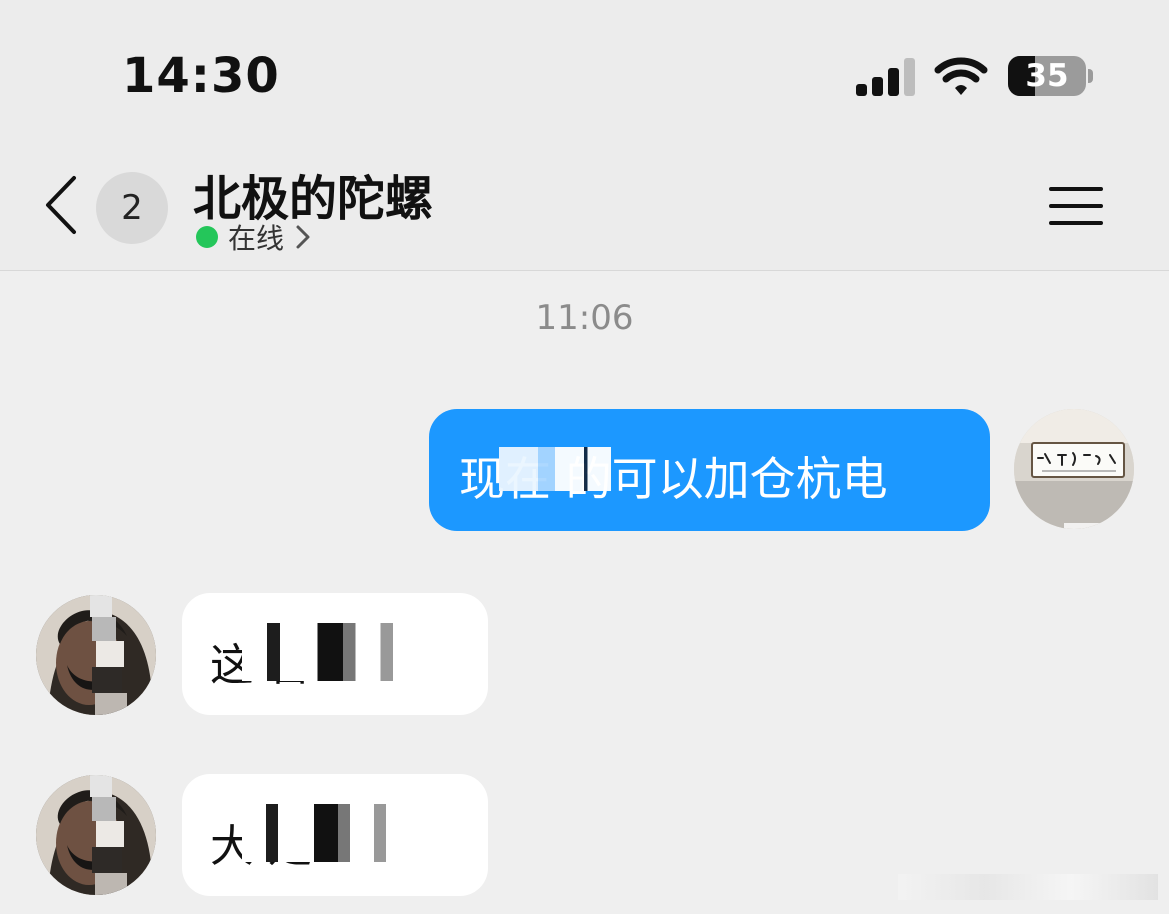 This screenshot has height=914, width=1169. I want to click on back-arrow-icon, so click(62, 205).